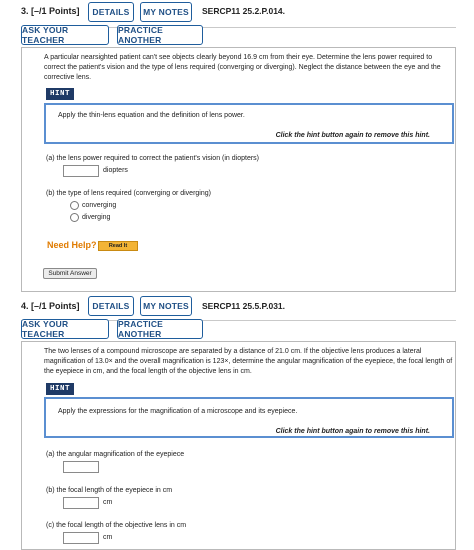 This screenshot has width=474, height=550. I want to click on q3-converging-label: converging, so click(99, 205).